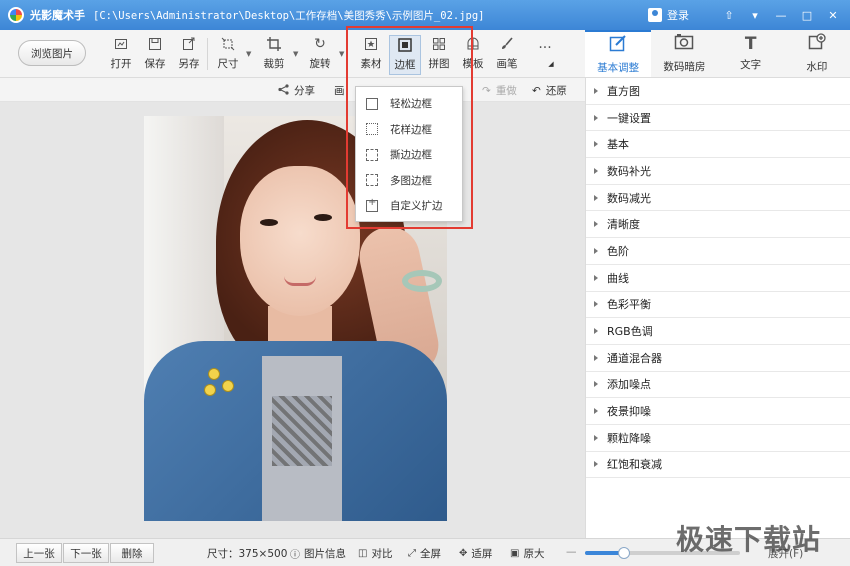 The image size is (850, 566). Describe the element at coordinates (409, 155) in the screenshot. I see `menu-item-torn-frame: 撕边边框` at that location.